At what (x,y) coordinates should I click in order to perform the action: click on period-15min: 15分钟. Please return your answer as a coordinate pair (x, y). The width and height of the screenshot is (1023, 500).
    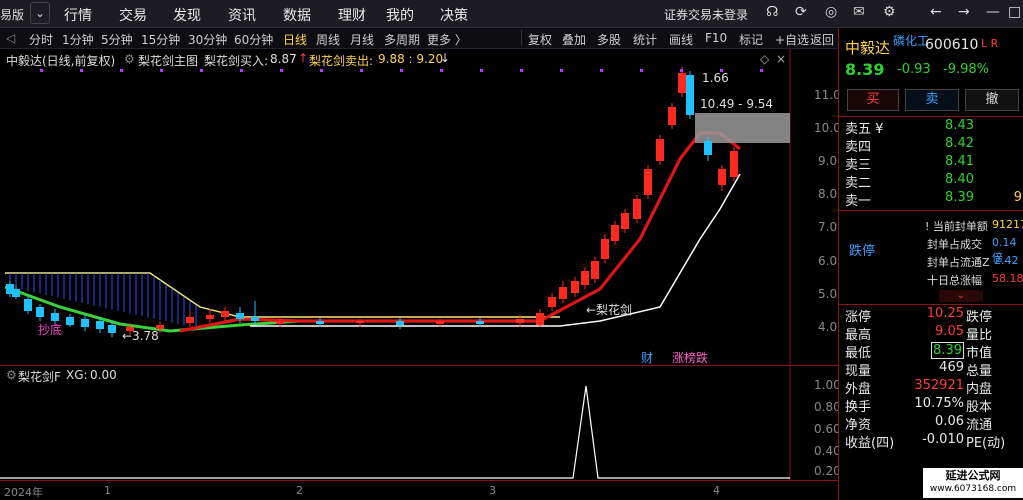
    Looking at the image, I should click on (160, 39).